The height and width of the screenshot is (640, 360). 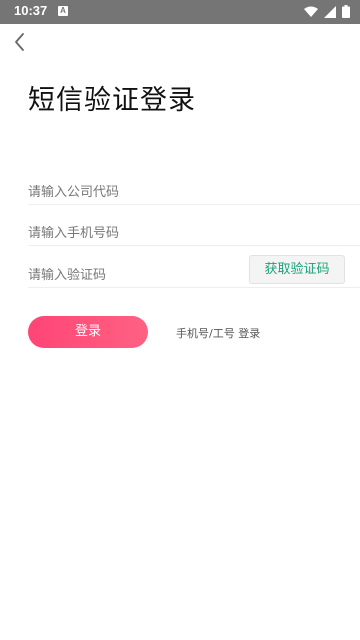 I want to click on notification-a-icon: A, so click(x=63, y=11).